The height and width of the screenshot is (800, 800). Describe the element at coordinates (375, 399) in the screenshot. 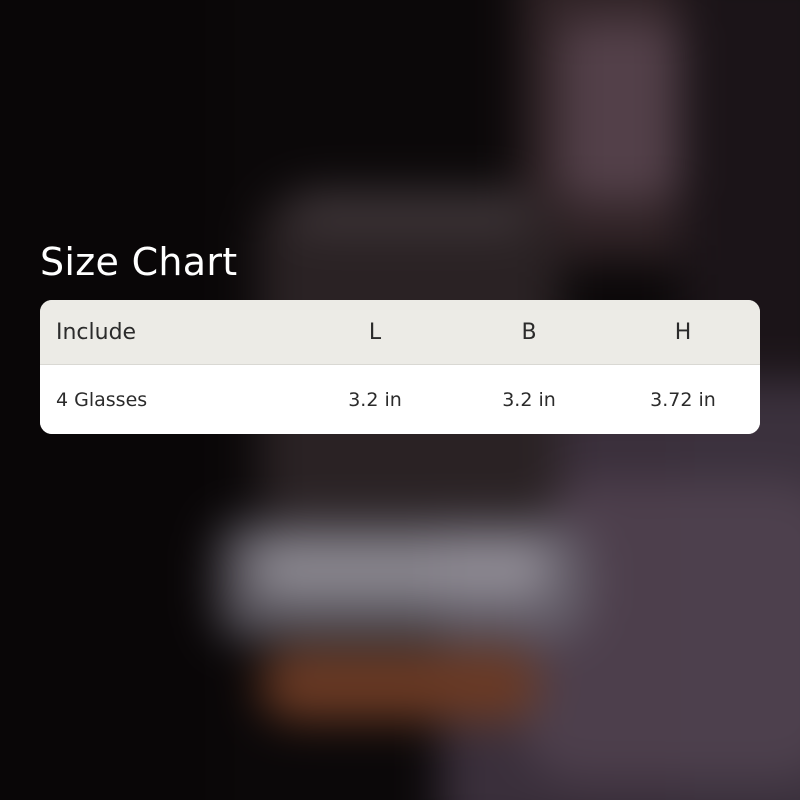

I see `cell-l: 3.2 in` at that location.